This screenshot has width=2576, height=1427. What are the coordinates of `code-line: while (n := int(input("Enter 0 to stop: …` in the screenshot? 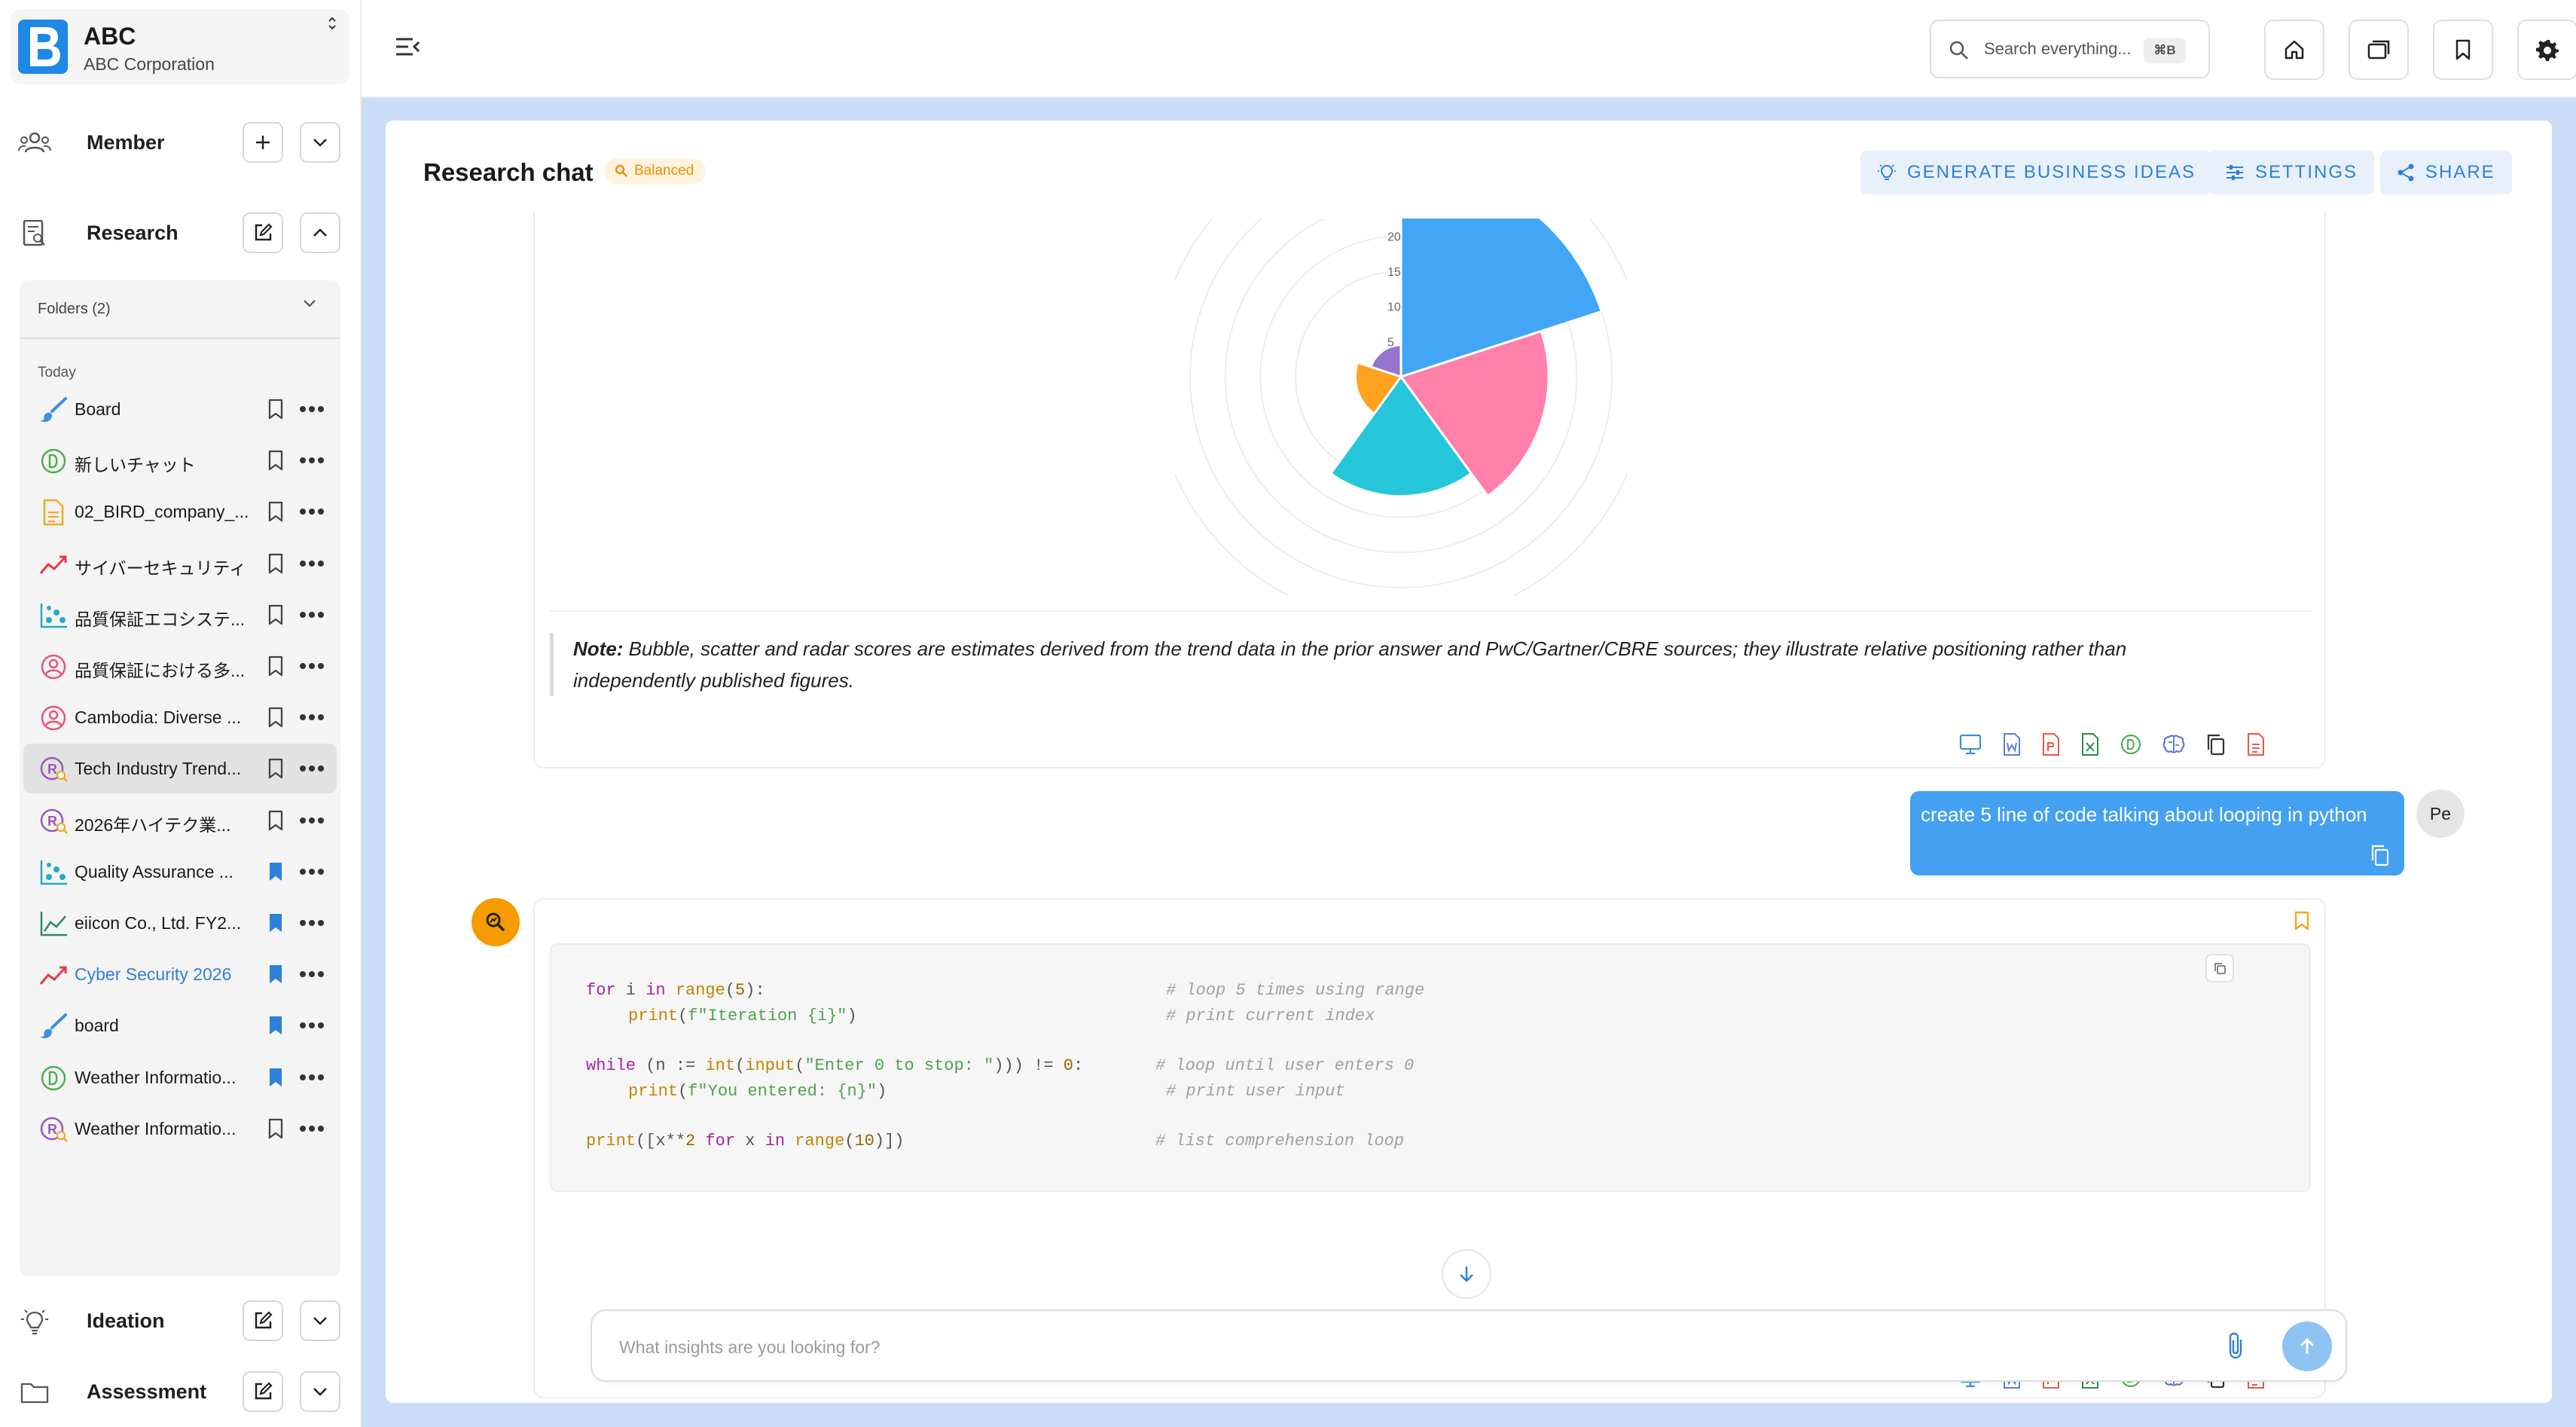 It's located at (835, 1065).